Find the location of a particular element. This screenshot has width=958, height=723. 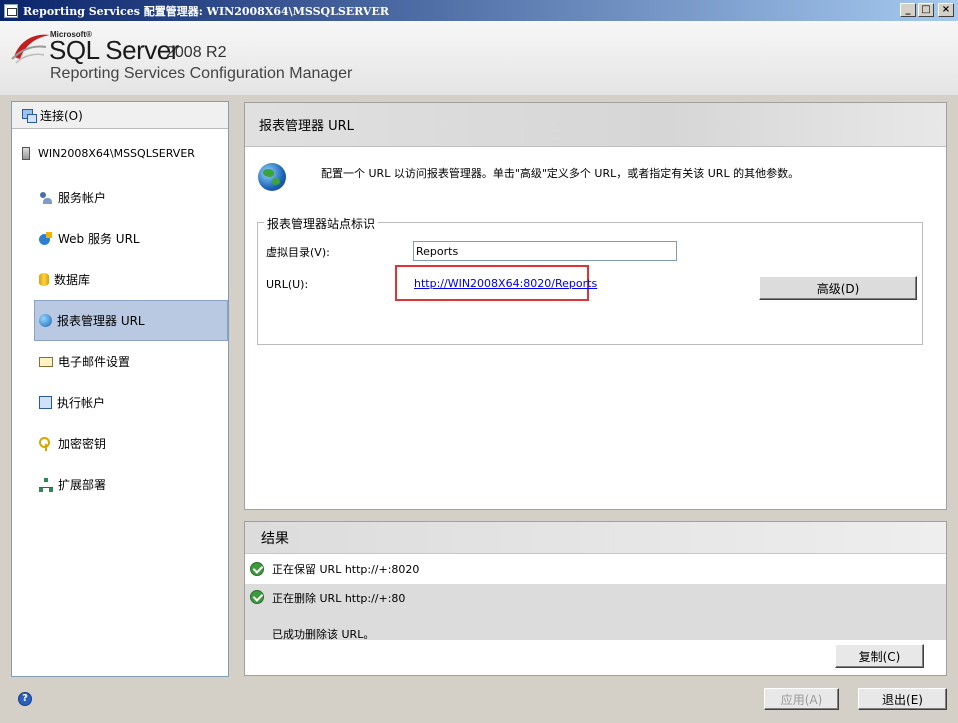

window-controls: _ □ × is located at coordinates (927, 10).